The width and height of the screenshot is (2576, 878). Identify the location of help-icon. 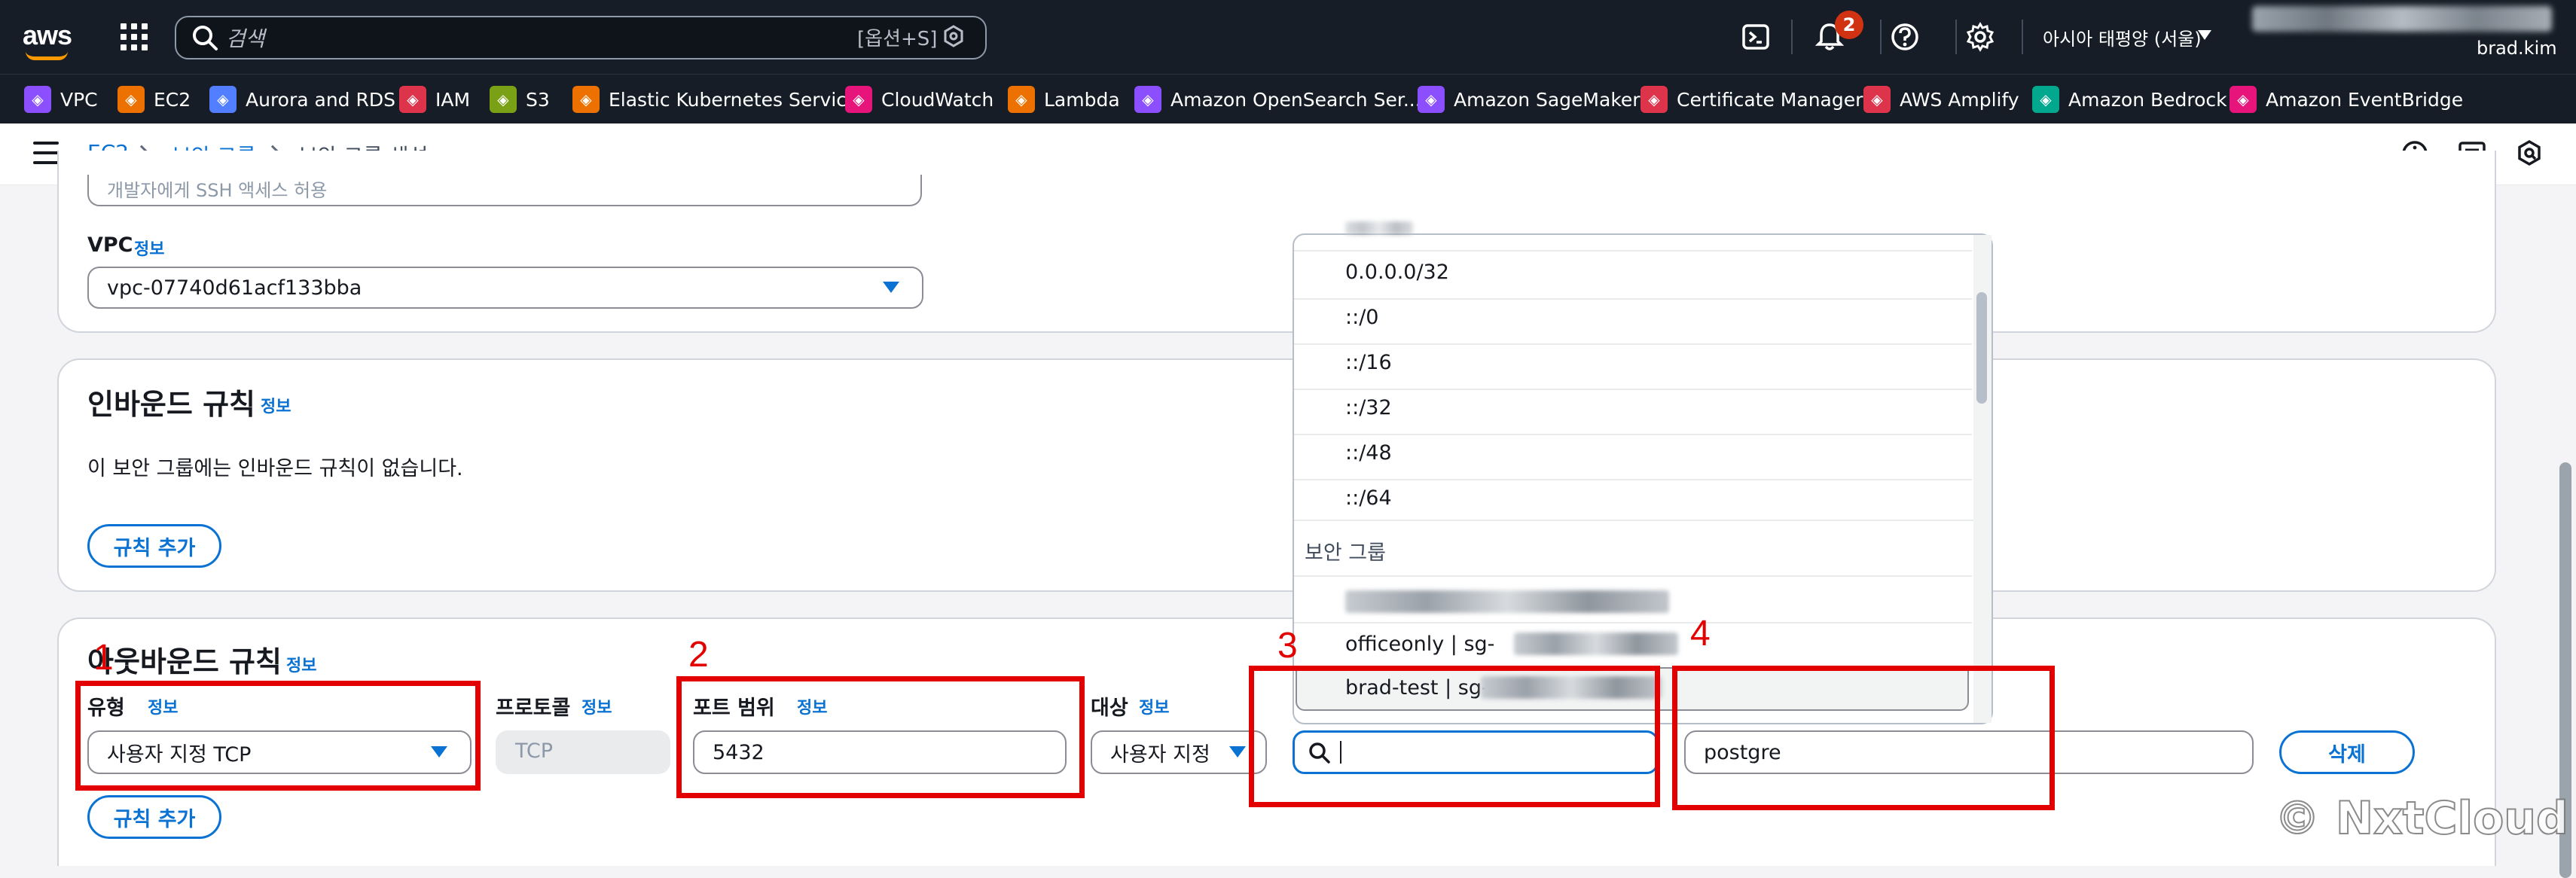
(1905, 37).